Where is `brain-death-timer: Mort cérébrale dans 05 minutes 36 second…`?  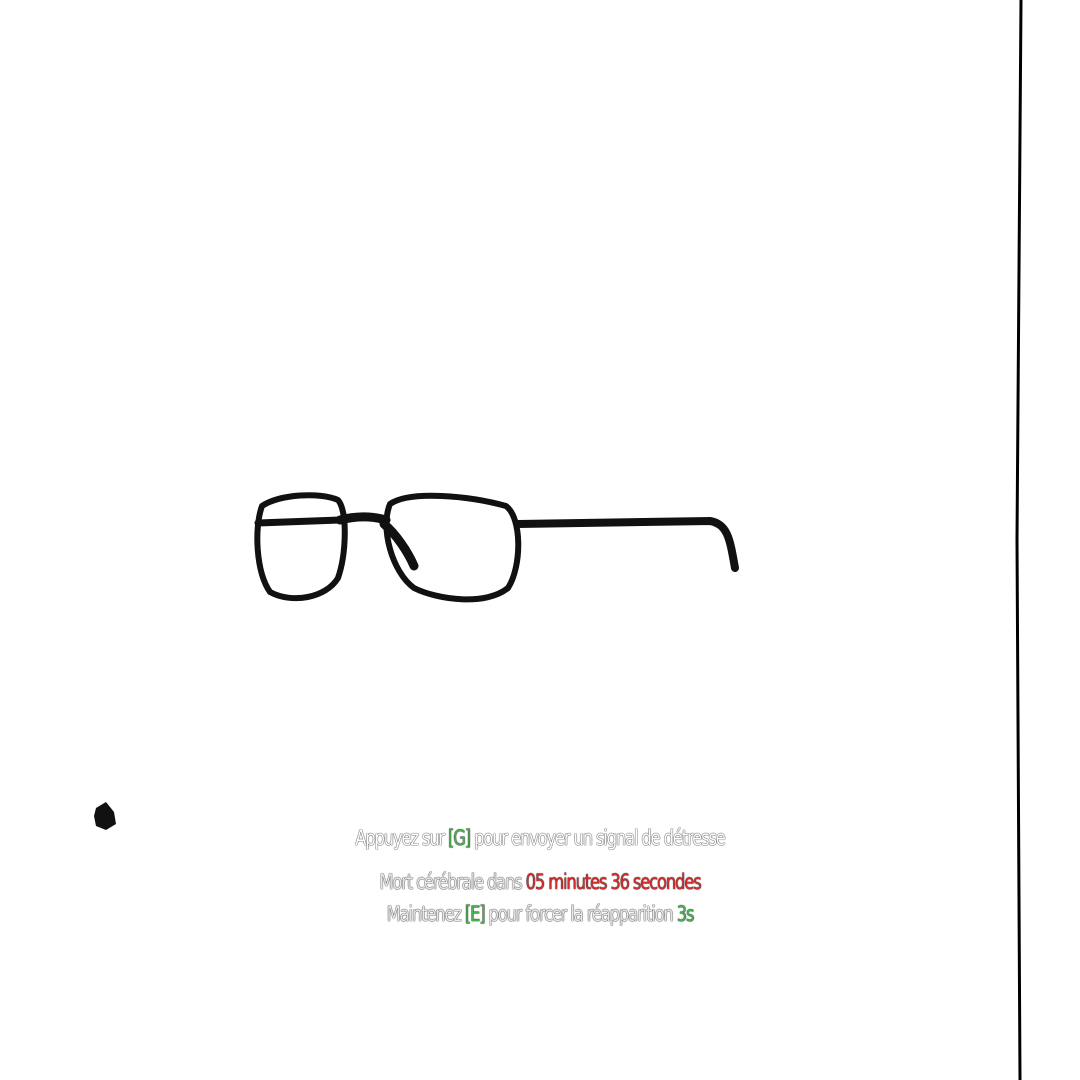
brain-death-timer: Mort cérébrale dans 05 minutes 36 second… is located at coordinates (540, 882).